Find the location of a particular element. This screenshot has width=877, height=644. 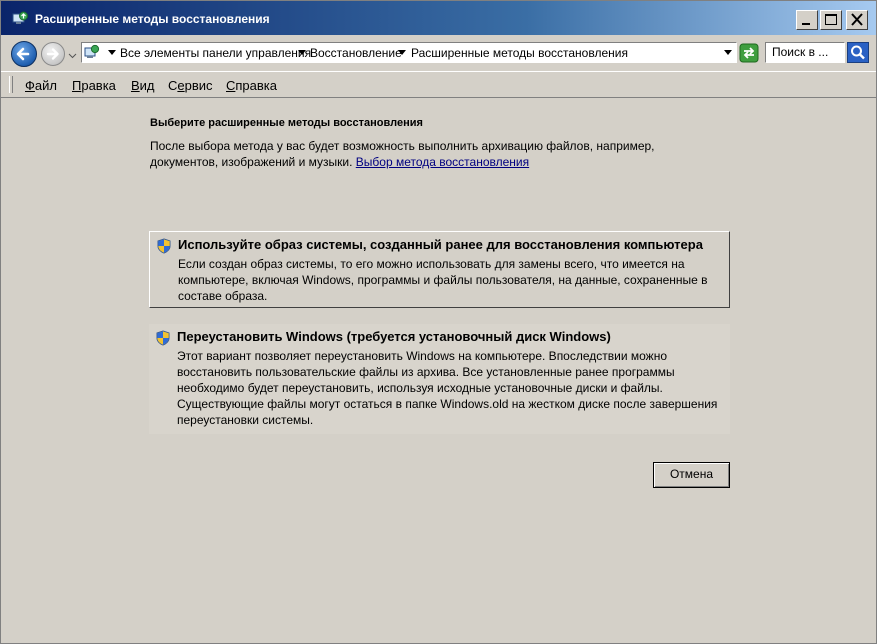

forward-button is located at coordinates (53, 54).